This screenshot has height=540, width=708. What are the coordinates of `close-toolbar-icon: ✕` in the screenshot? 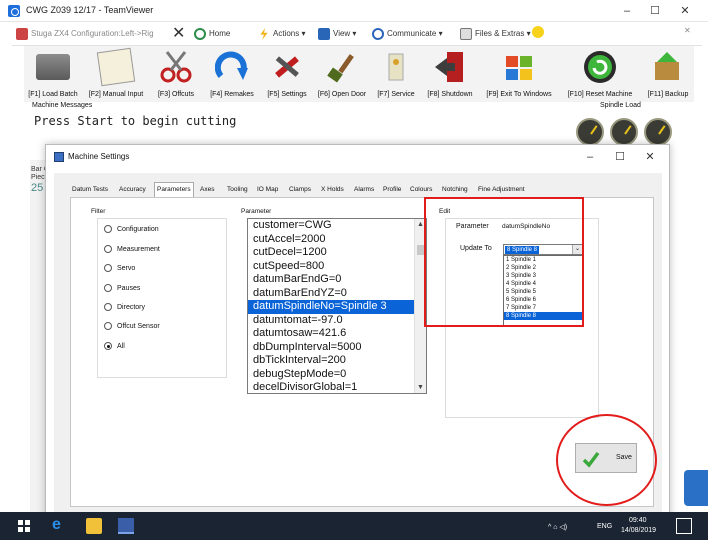 It's located at (687, 30).